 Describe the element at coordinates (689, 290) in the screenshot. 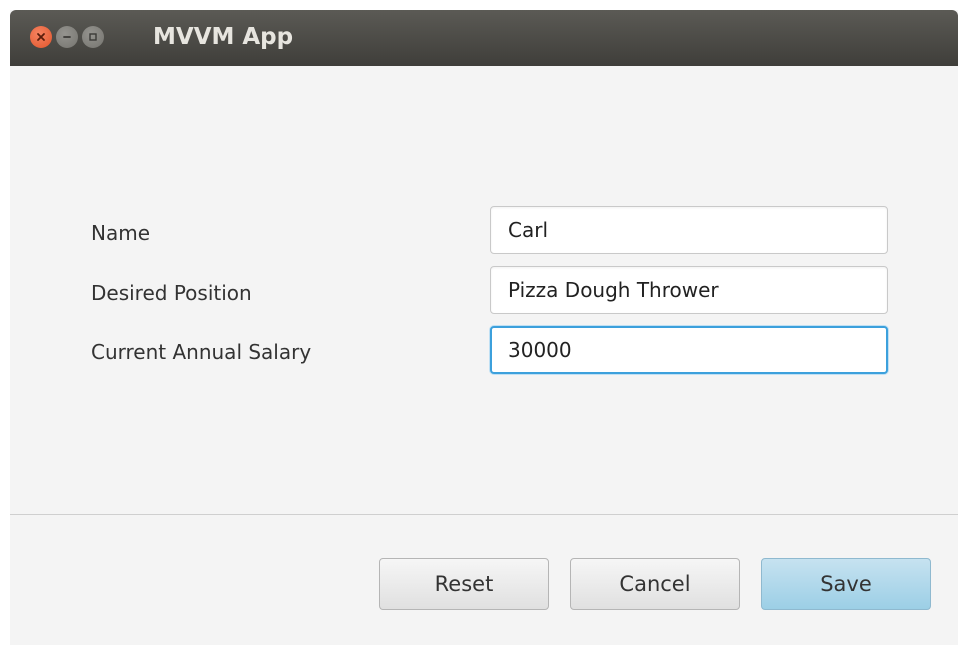

I see `desired-position-field` at that location.